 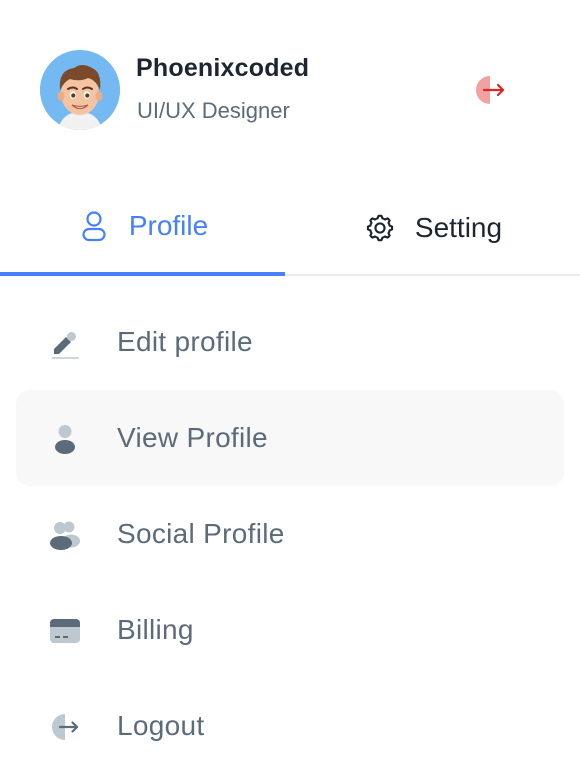 What do you see at coordinates (65, 727) in the screenshot?
I see `logout-icon` at bounding box center [65, 727].